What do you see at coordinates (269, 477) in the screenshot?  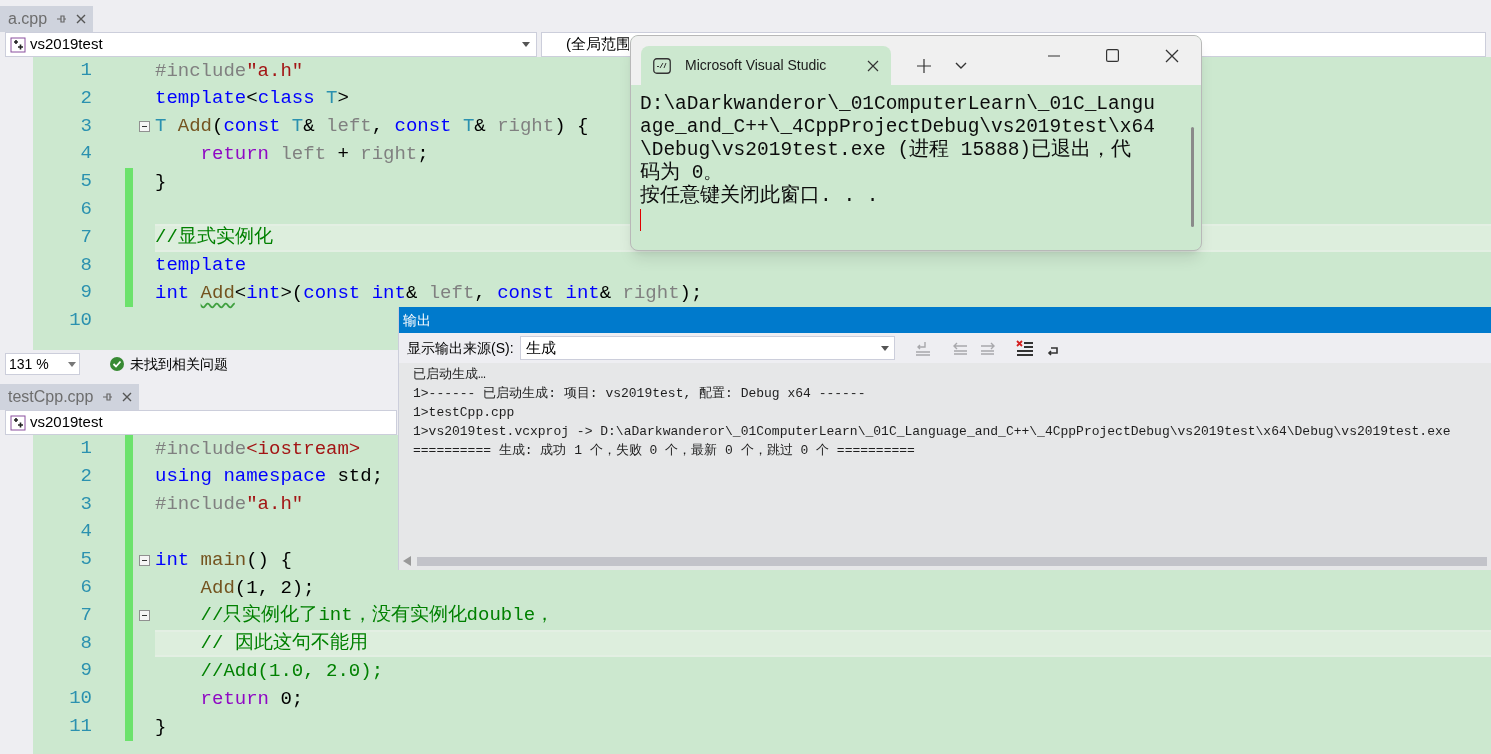 I see `code-line: using namespace std;` at bounding box center [269, 477].